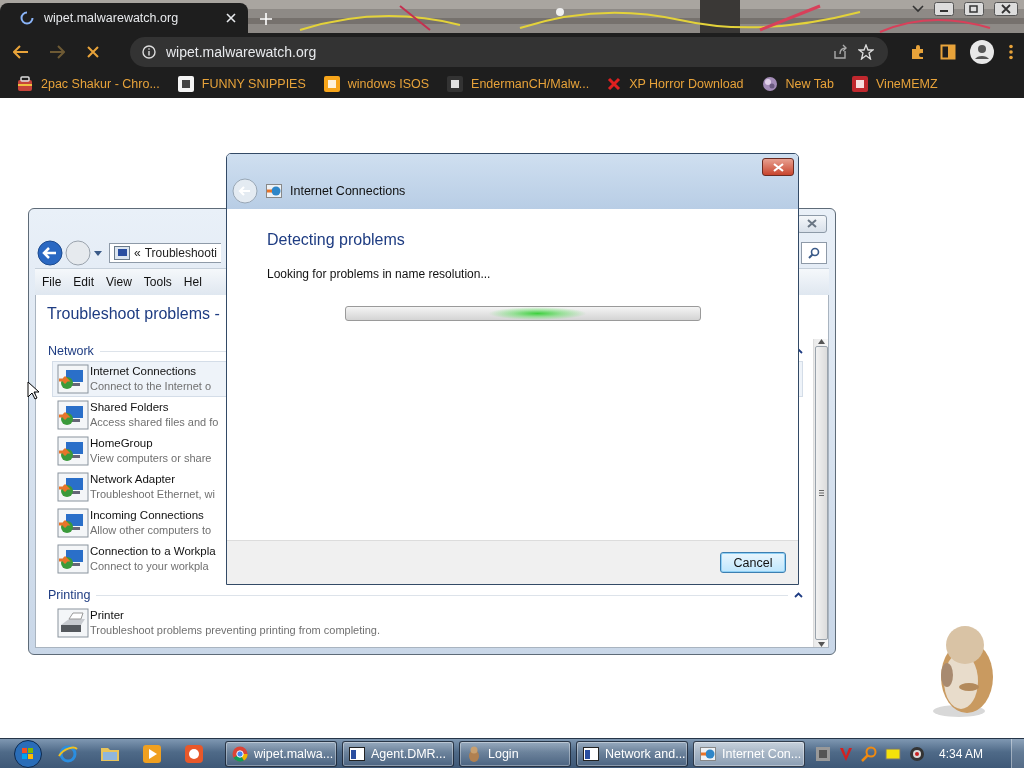  Describe the element at coordinates (71, 351) in the screenshot. I see `section-heading: Network` at that location.